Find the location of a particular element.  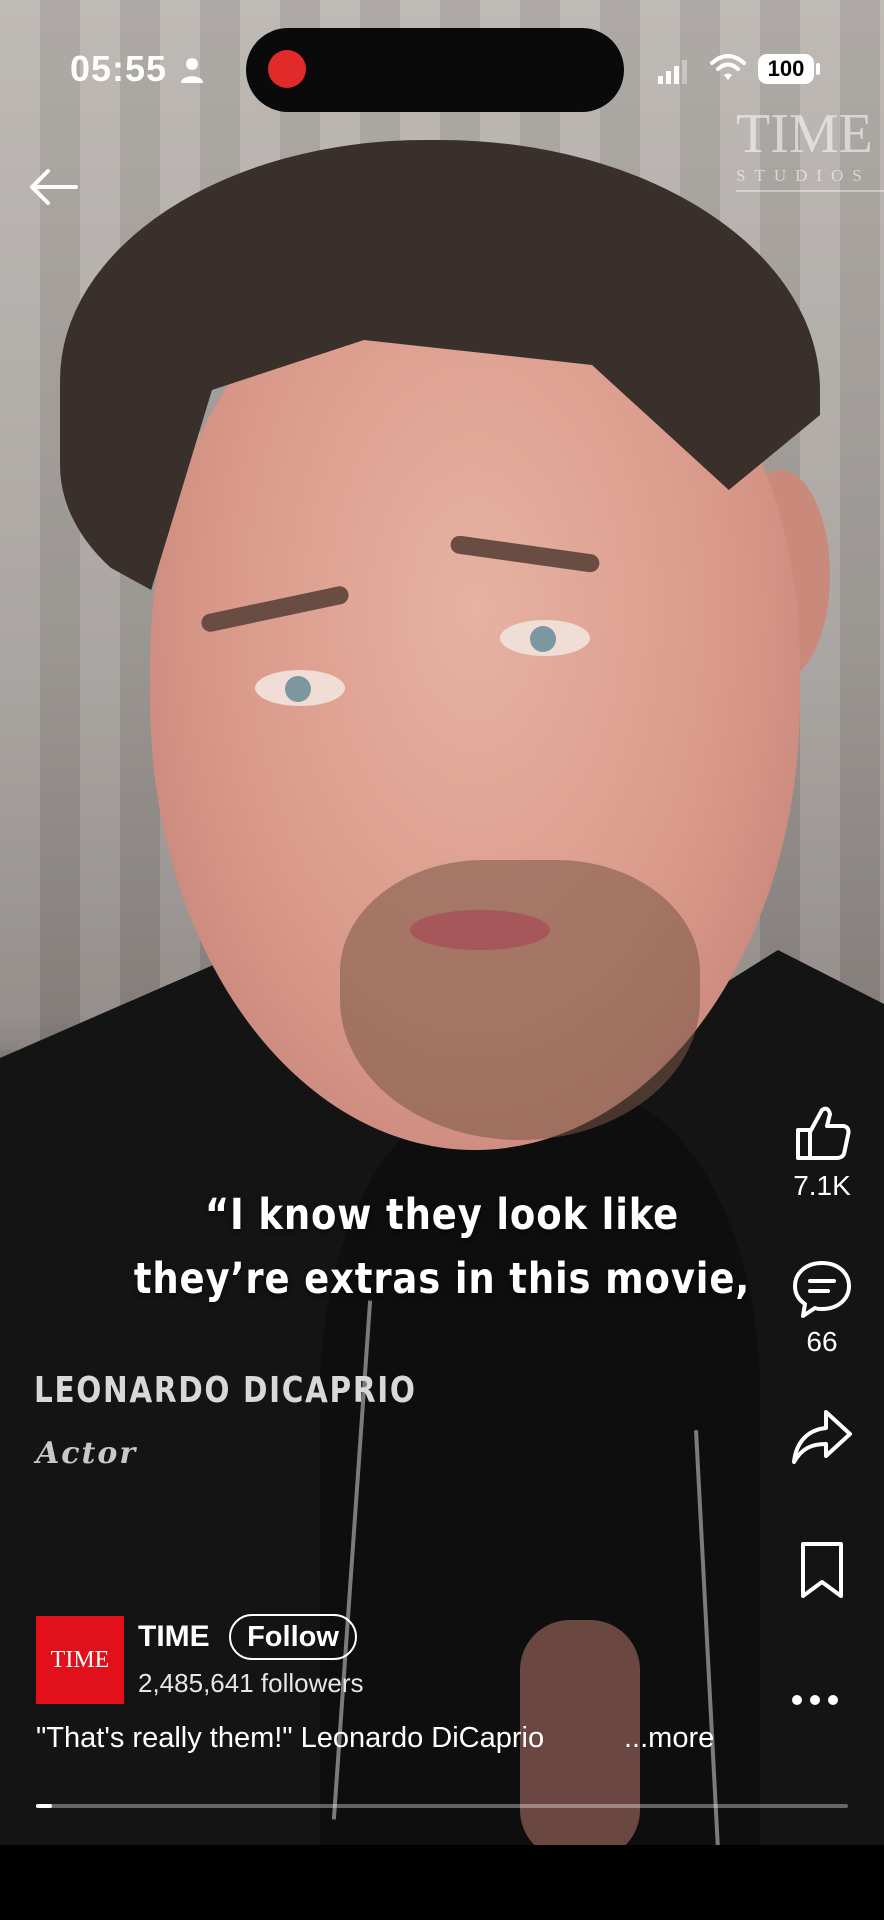

dynamic-island is located at coordinates (435, 70).